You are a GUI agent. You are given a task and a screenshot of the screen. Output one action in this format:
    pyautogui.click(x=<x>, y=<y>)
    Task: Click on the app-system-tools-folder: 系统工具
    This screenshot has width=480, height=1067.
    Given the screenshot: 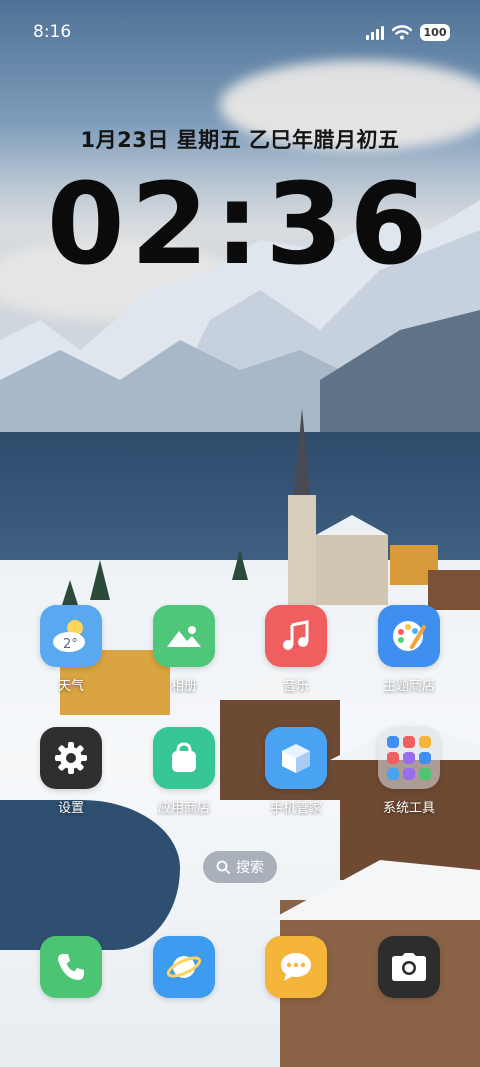 What is the action you would take?
    pyautogui.click(x=409, y=771)
    